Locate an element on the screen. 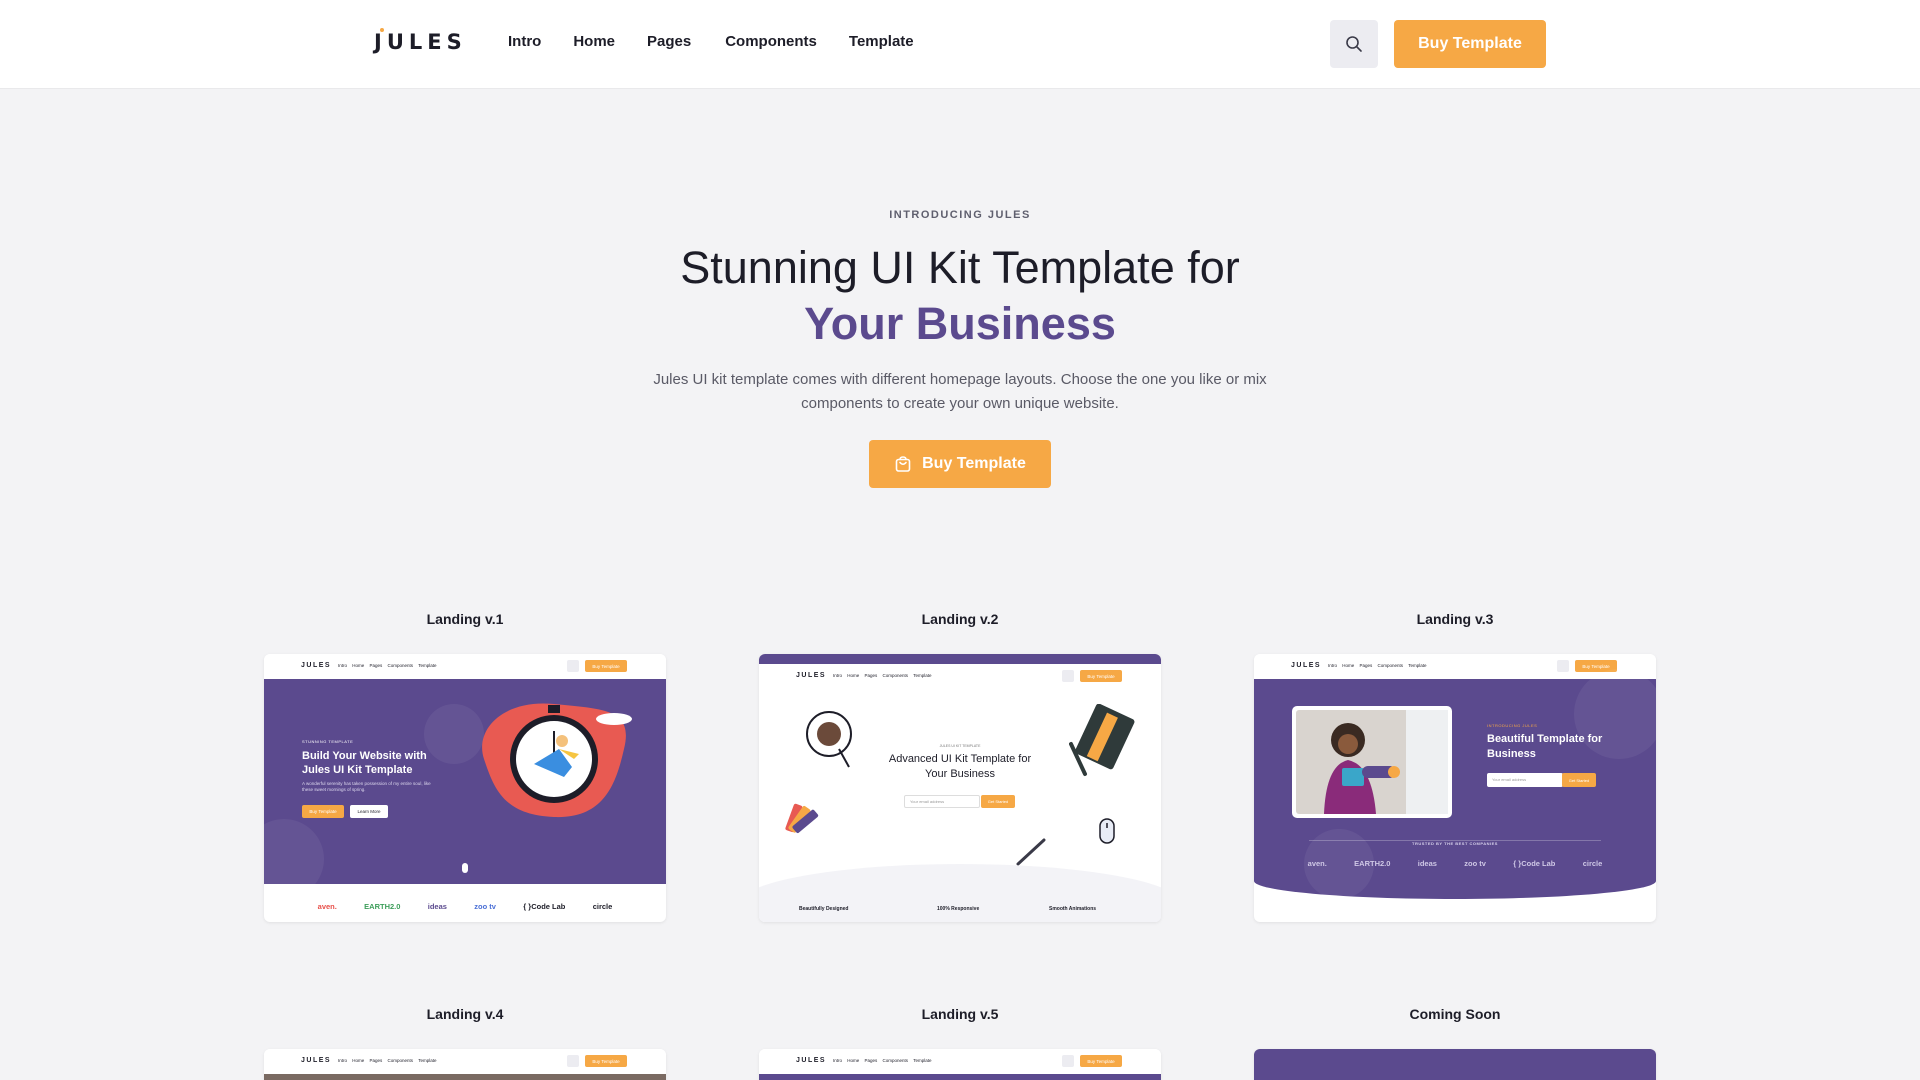 This screenshot has width=1920, height=1080. hero-title-accent: Your Business is located at coordinates (960, 323).